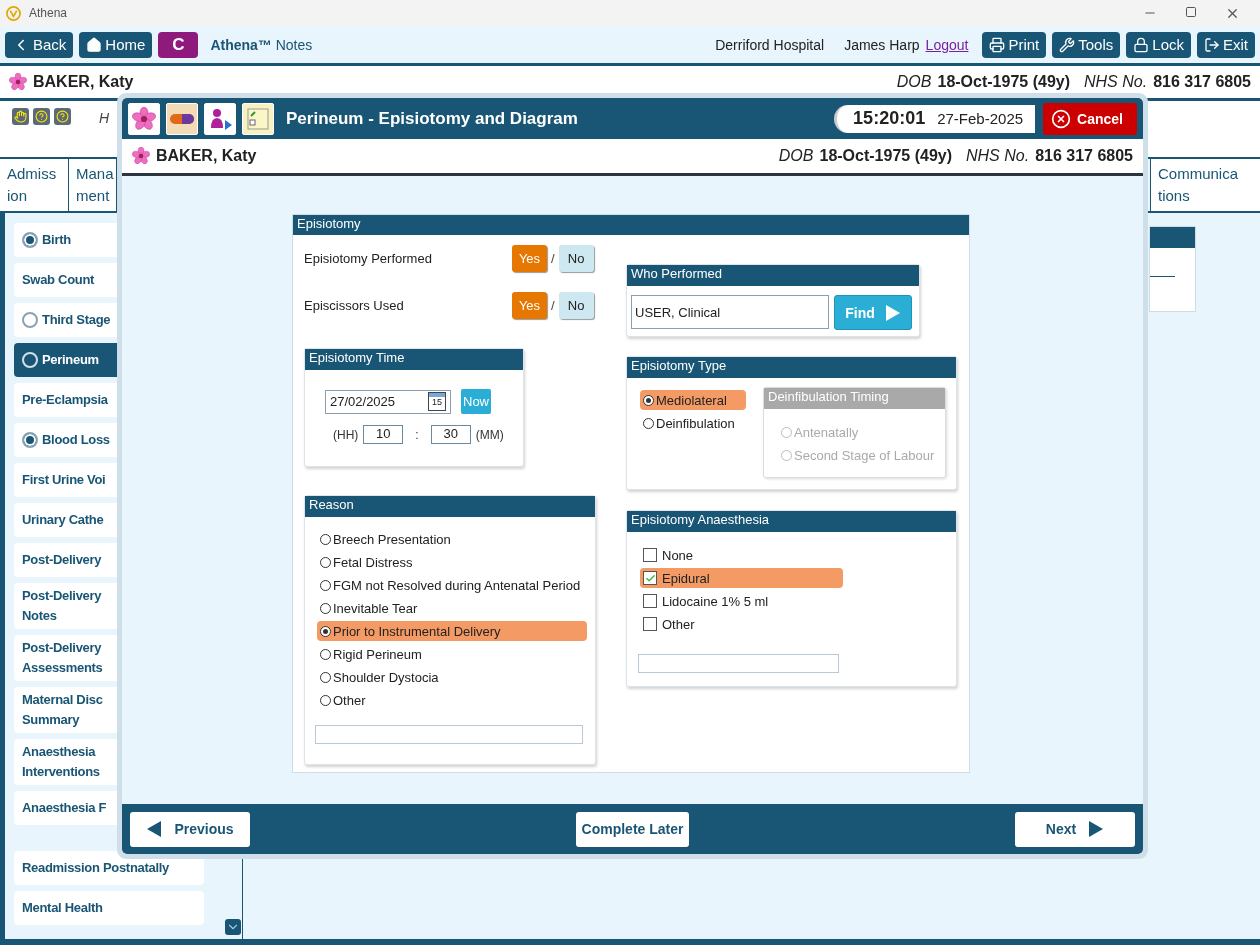 The height and width of the screenshot is (945, 1260). Describe the element at coordinates (631, 225) in the screenshot. I see `section-header: Episiotomy` at that location.